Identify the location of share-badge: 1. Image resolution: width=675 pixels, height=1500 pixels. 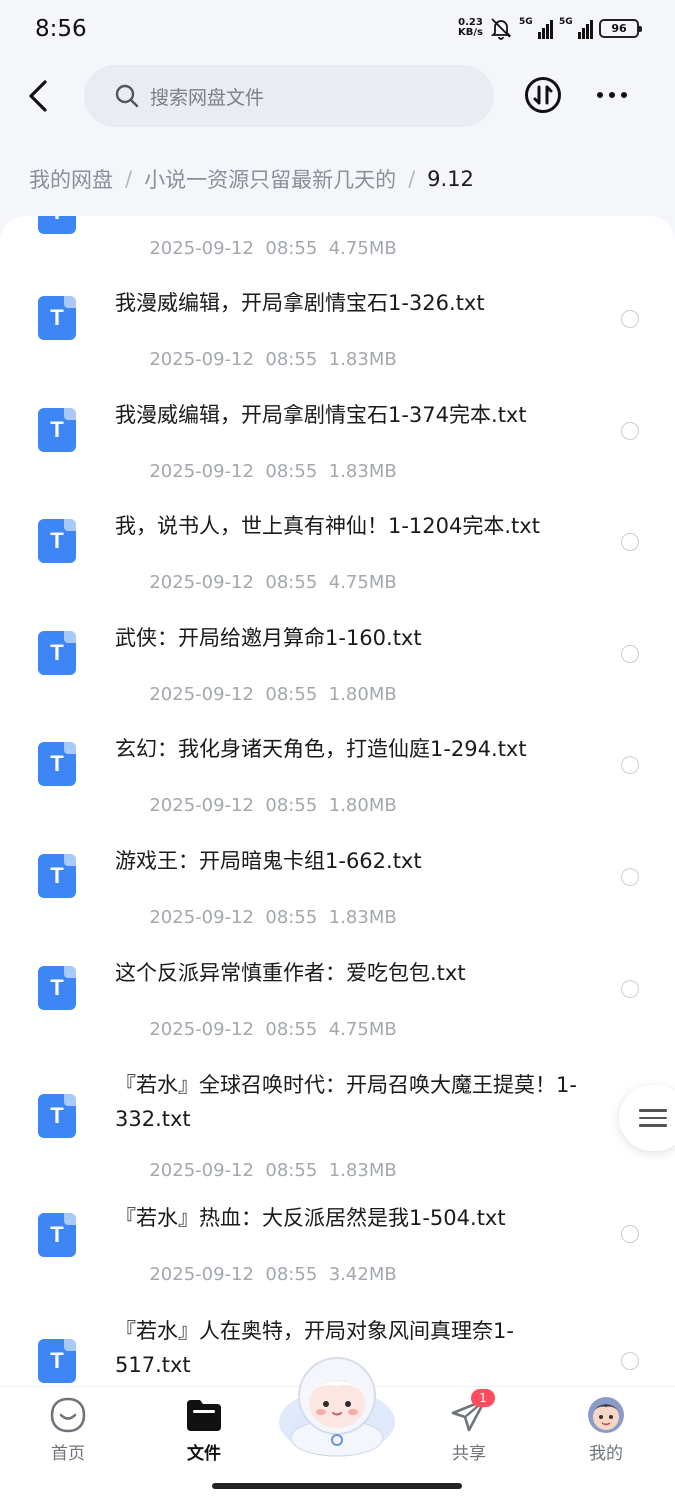
(483, 1398).